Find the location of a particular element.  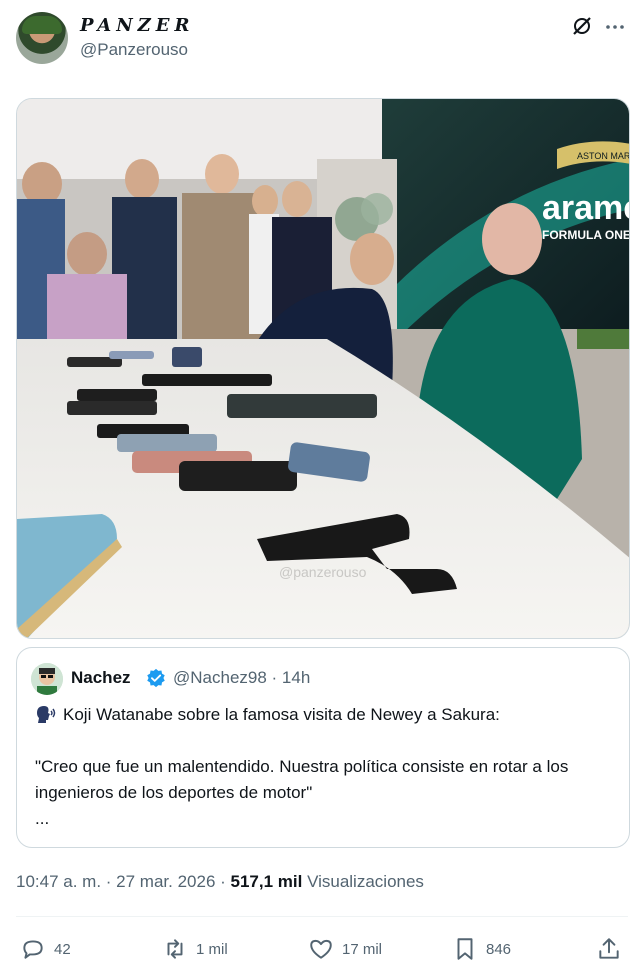

more-icon is located at coordinates (615, 27).